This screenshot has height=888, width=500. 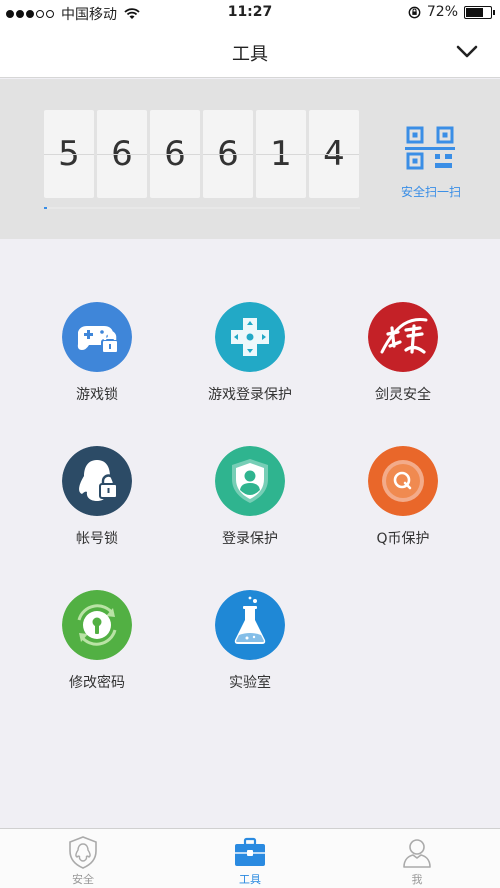 I want to click on lab-icon, so click(x=250, y=625).